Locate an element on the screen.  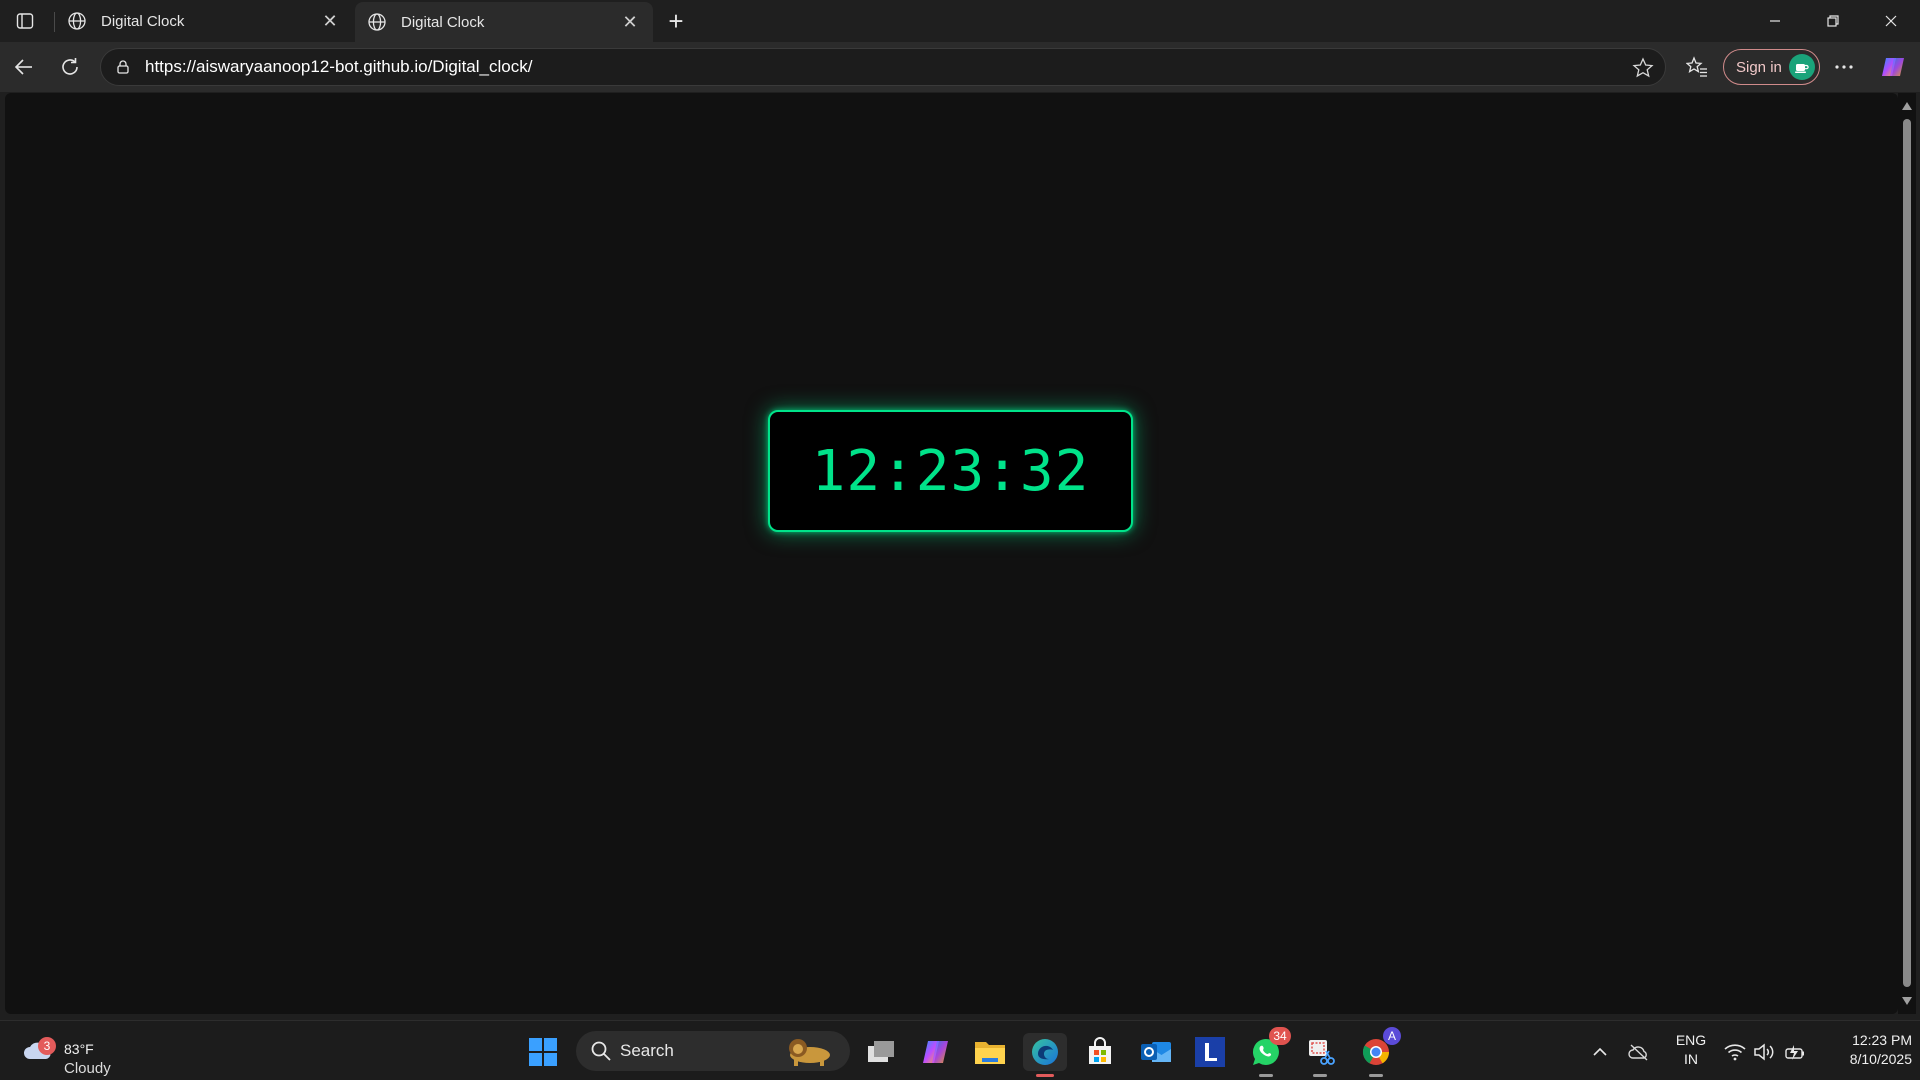
volume-button is located at coordinates (1764, 1052).